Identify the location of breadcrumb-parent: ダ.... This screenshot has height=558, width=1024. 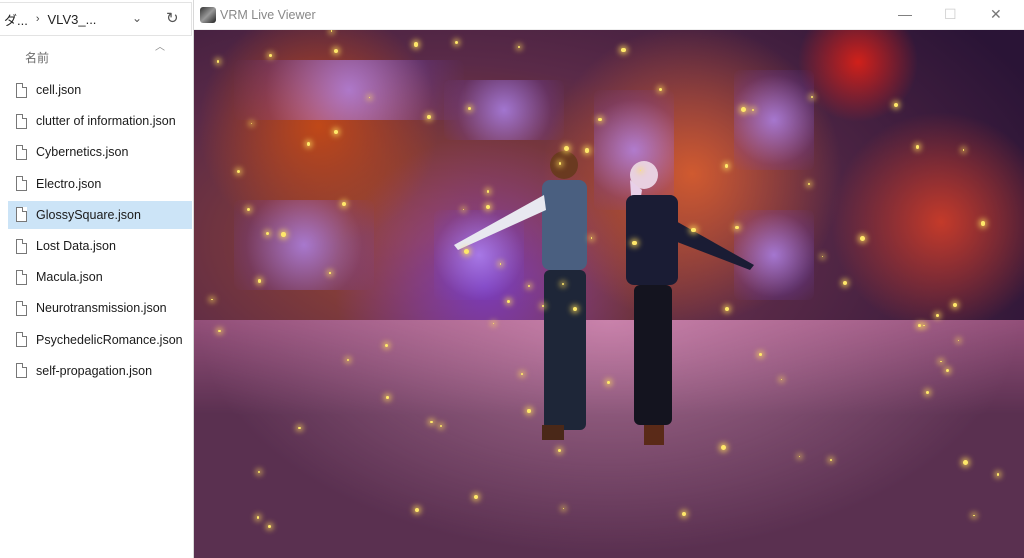
(16, 19).